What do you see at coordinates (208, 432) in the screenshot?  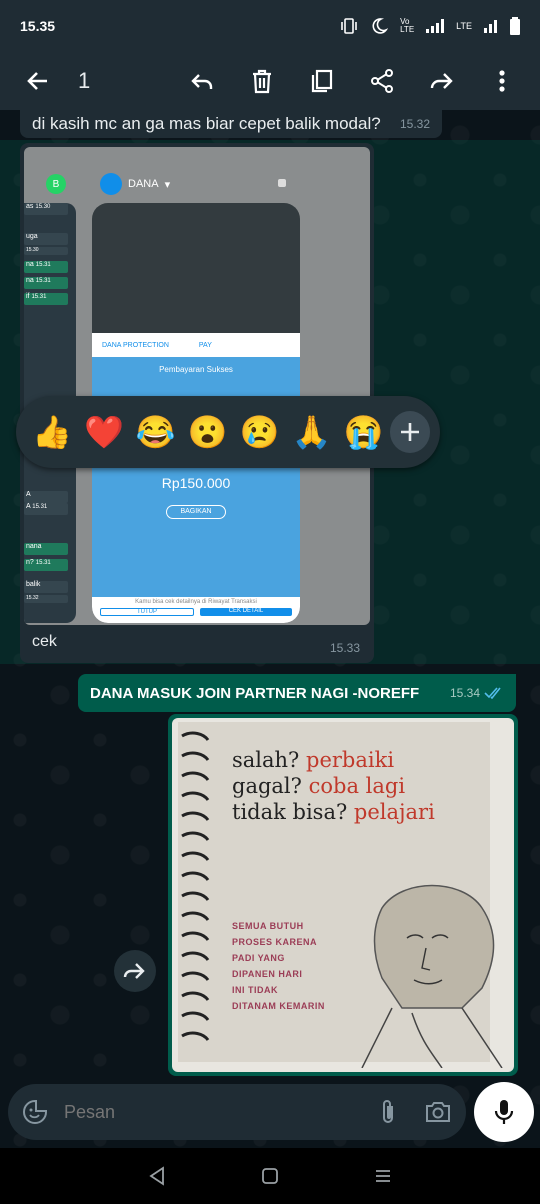 I see `reaction-surprised: 😮` at bounding box center [208, 432].